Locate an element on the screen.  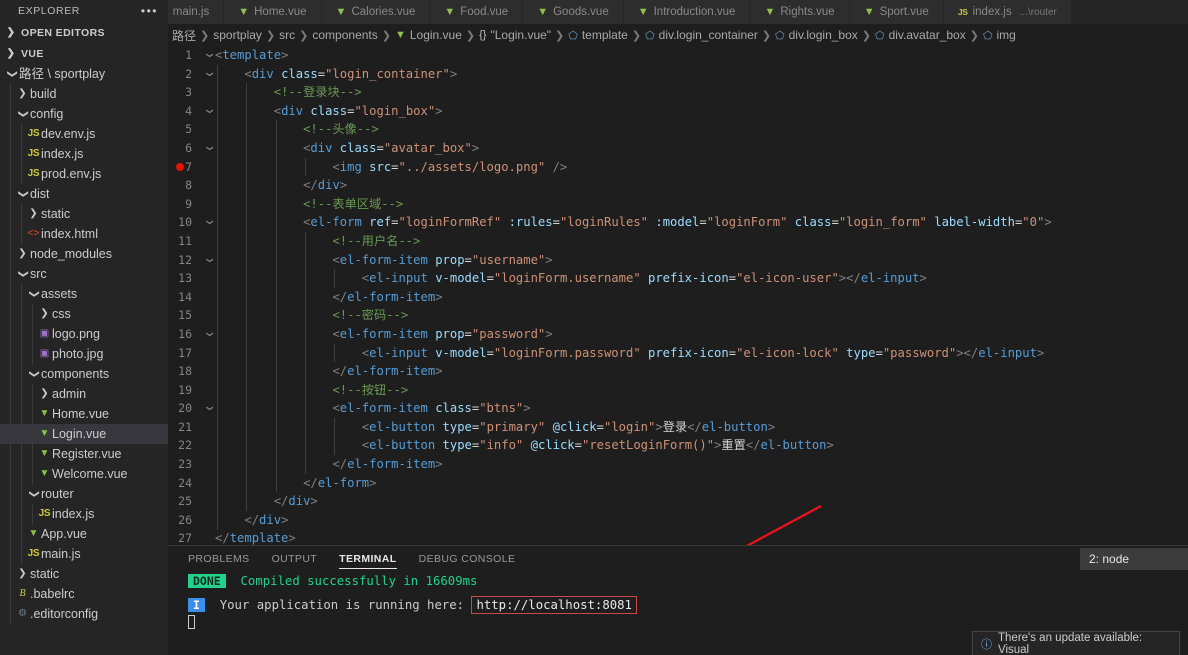
breadcrumb-item: ⬠ div.avatar_box is located at coordinates (920, 35).